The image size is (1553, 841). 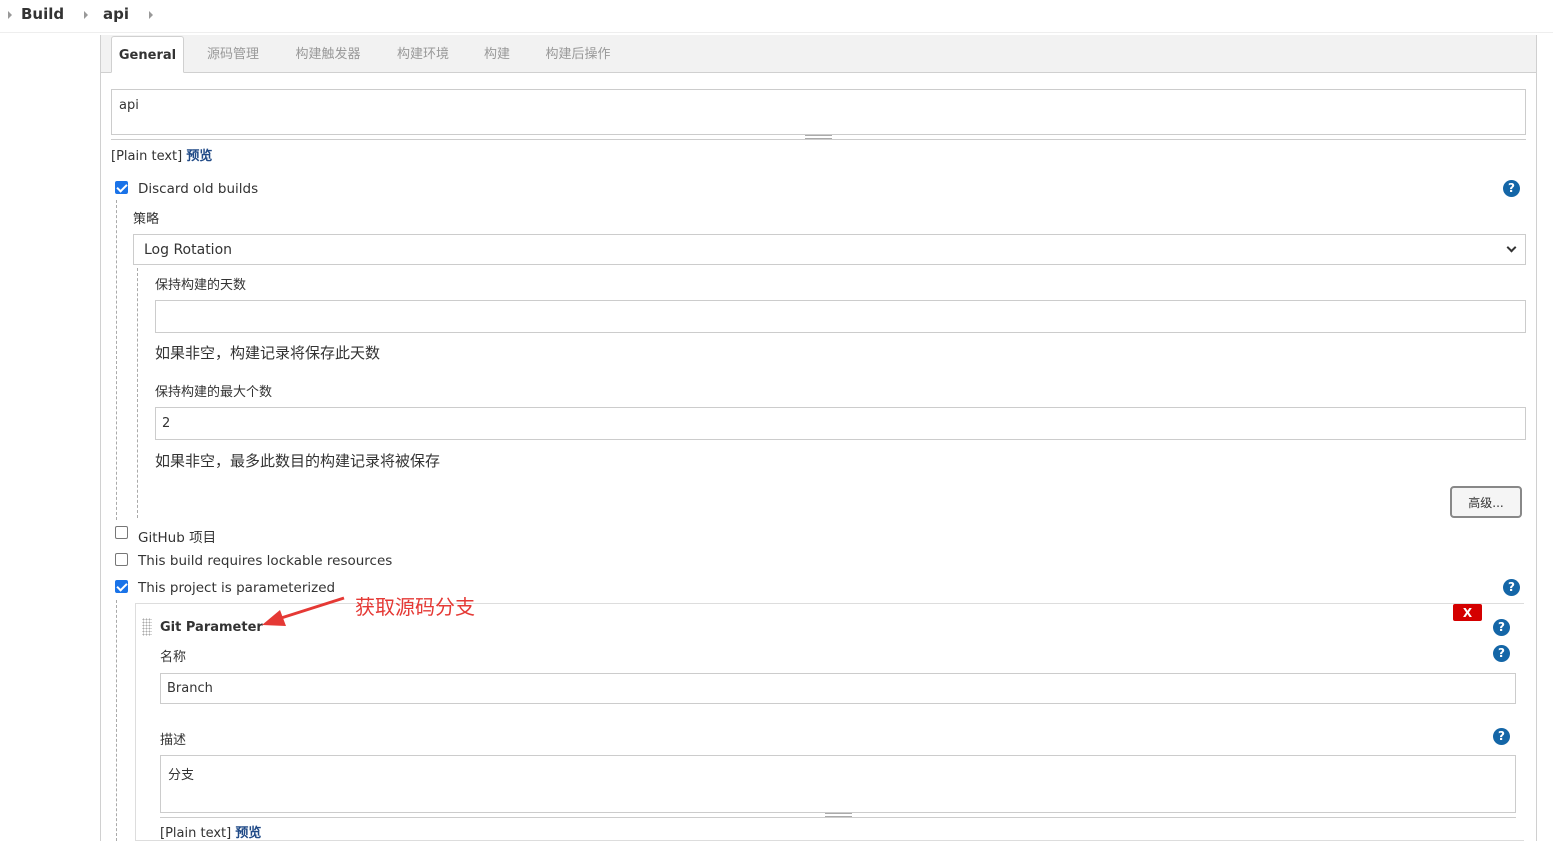 What do you see at coordinates (147, 54) in the screenshot?
I see `tab-general: General` at bounding box center [147, 54].